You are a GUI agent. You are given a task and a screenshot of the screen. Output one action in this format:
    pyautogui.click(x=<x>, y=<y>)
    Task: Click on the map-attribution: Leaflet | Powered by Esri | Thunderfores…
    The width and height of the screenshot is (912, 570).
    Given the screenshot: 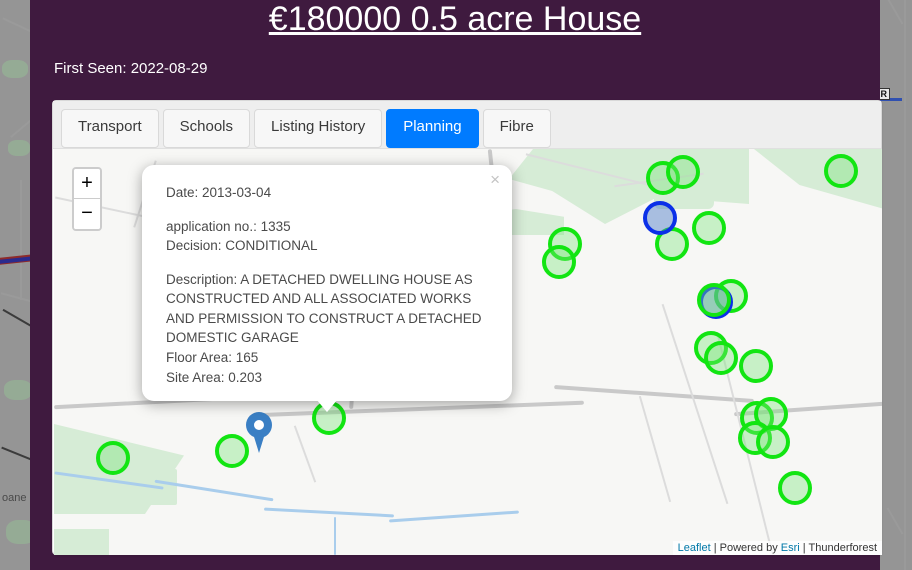 What is the action you would take?
    pyautogui.click(x=777, y=548)
    